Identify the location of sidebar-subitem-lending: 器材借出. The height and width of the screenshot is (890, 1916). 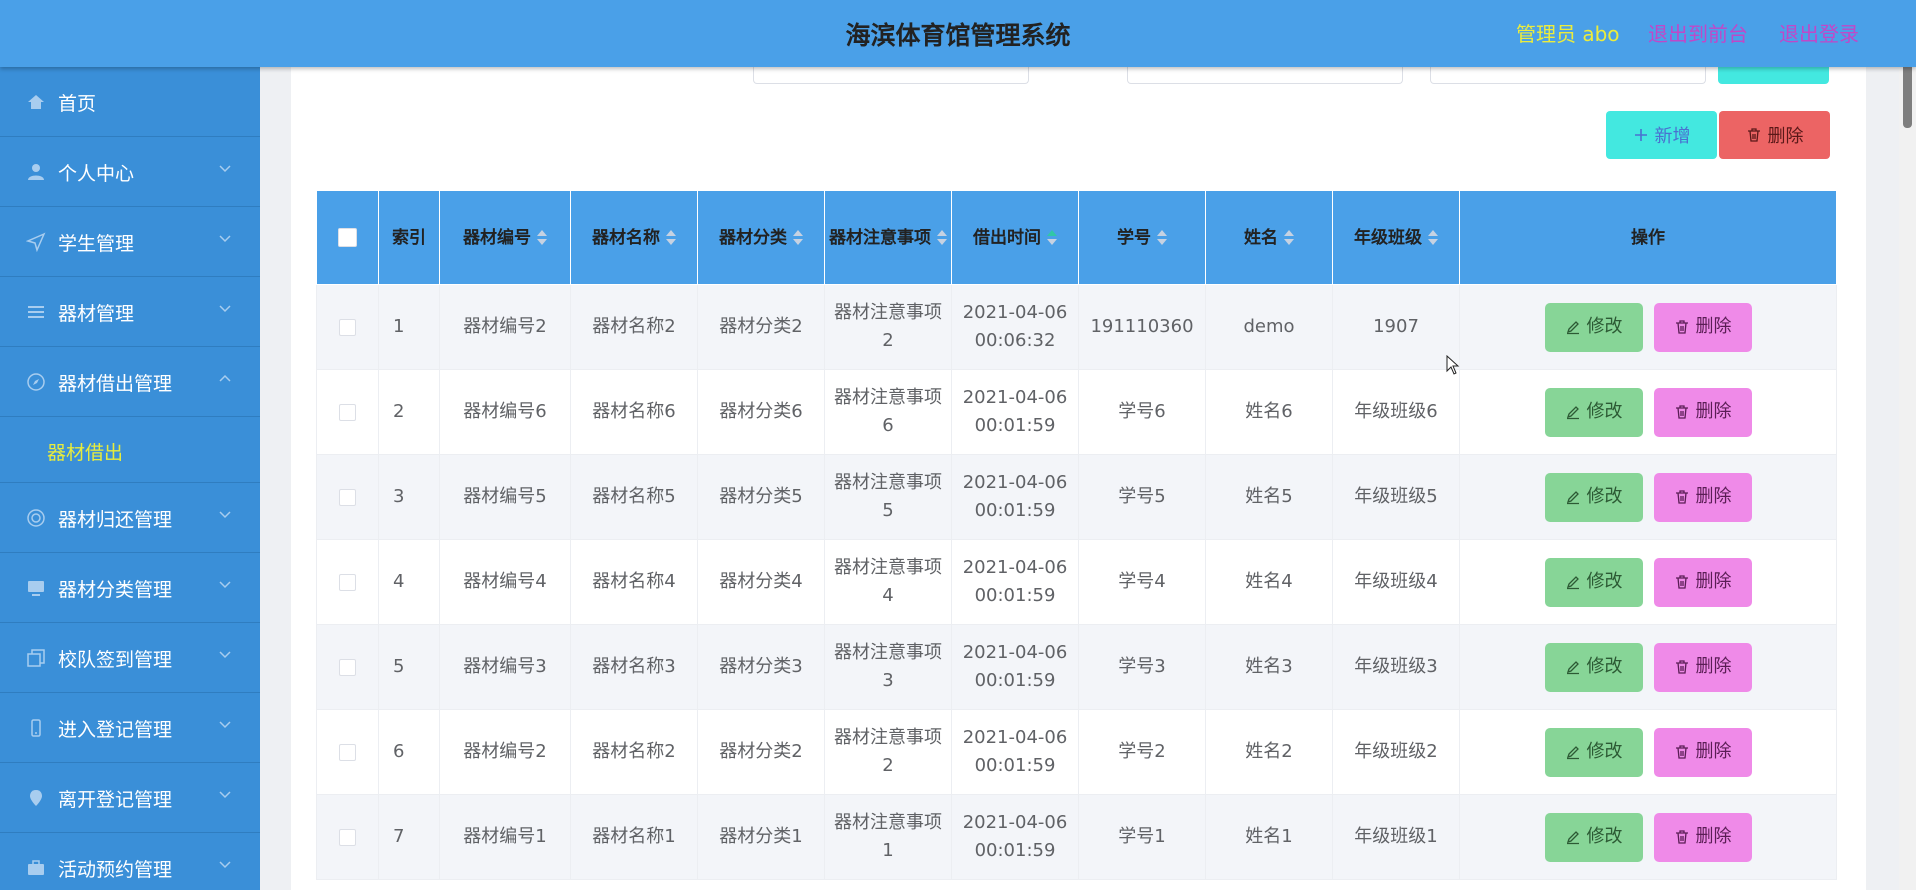
(130, 450).